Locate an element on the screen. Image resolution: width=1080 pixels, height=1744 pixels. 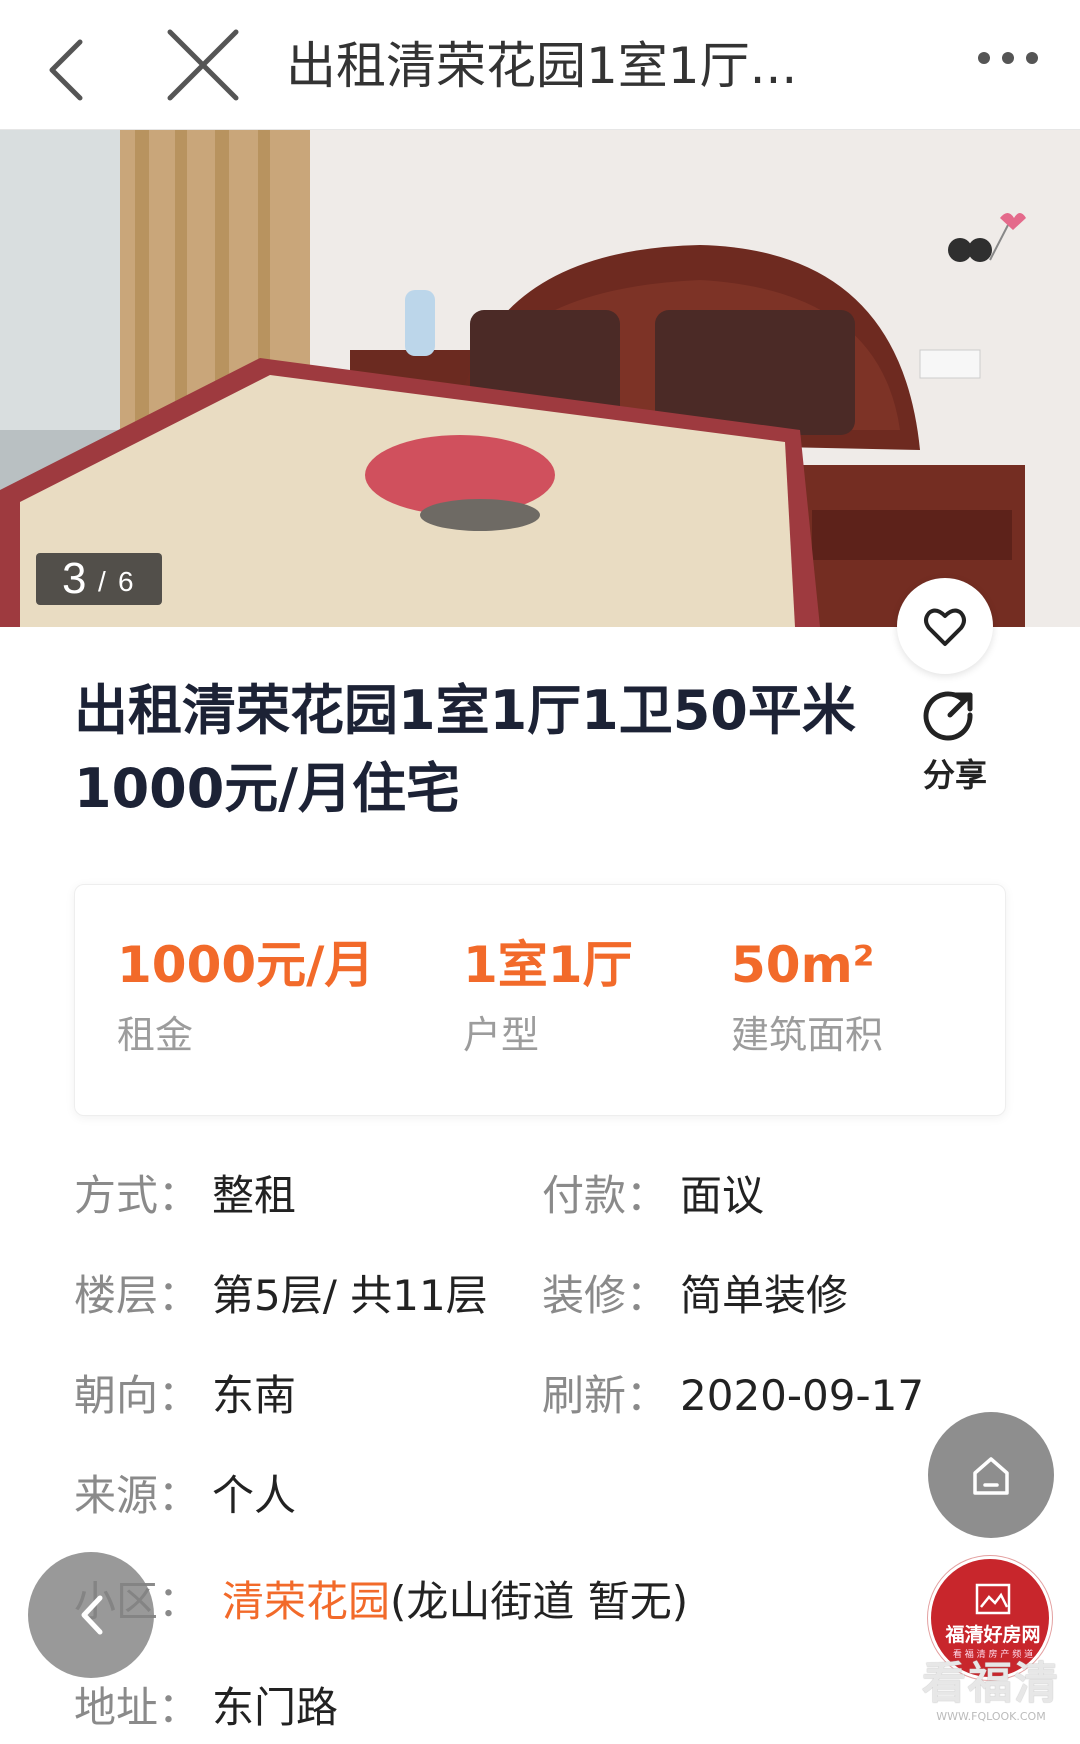
key-stats-card: 1000元/月 租金 1室1厅 户型 50m² 建筑面积 is located at coordinates (540, 1000).